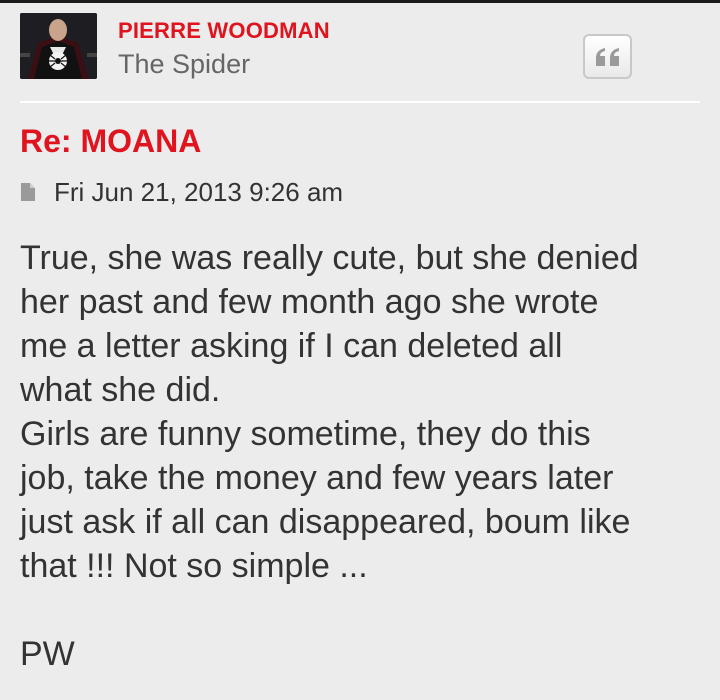 The height and width of the screenshot is (700, 720). I want to click on post-line: what she did., so click(120, 390).